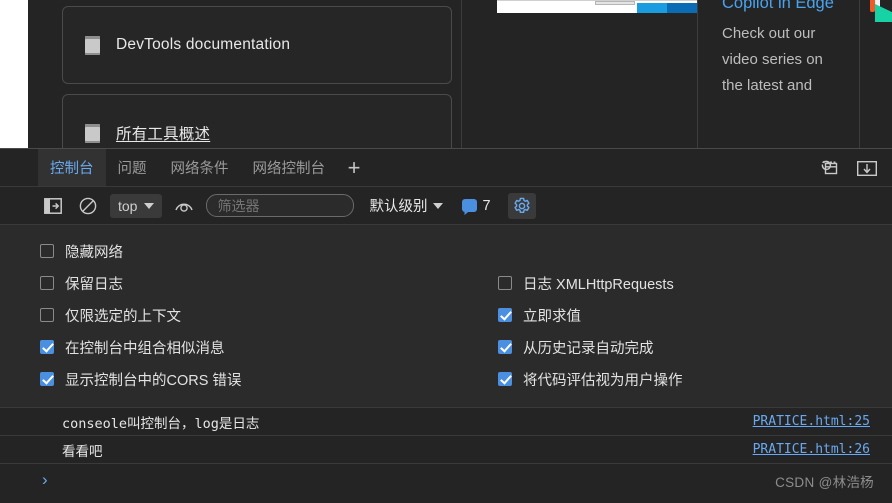 This screenshot has width=892, height=503. I want to click on tab-label: 控制台, so click(72, 169).